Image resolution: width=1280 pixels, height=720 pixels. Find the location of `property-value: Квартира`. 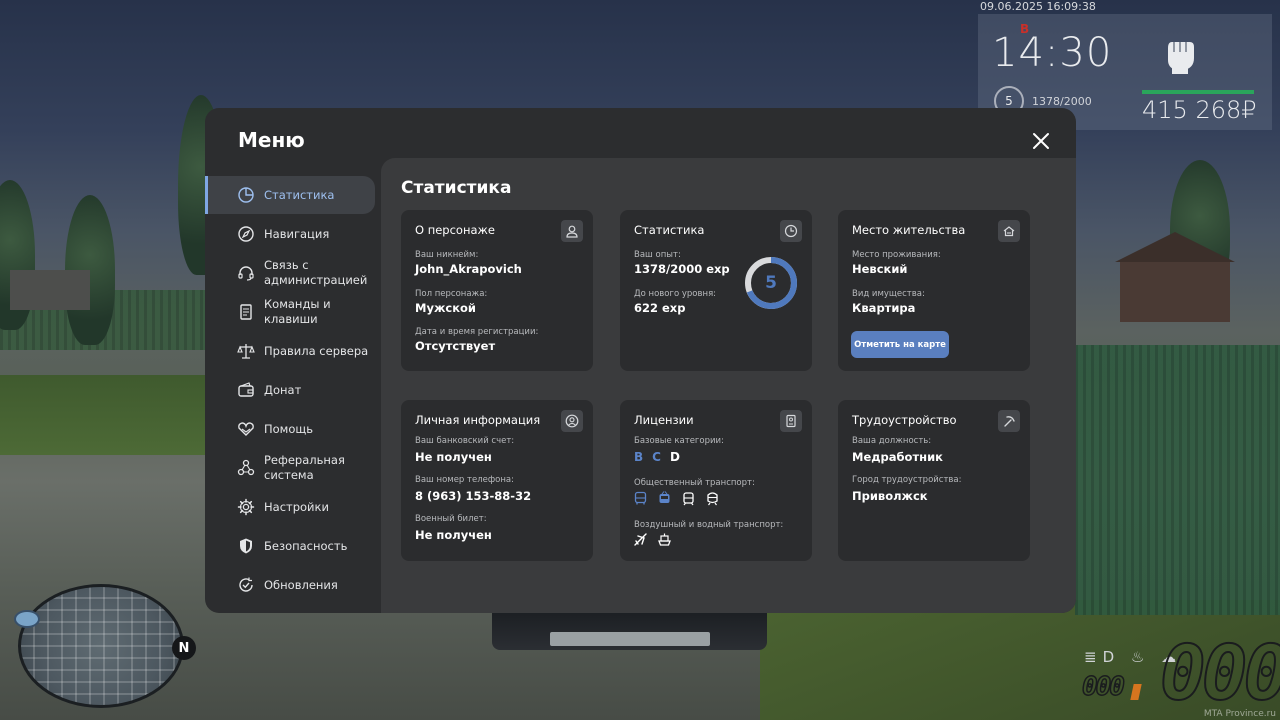

property-value: Квартира is located at coordinates (884, 308).